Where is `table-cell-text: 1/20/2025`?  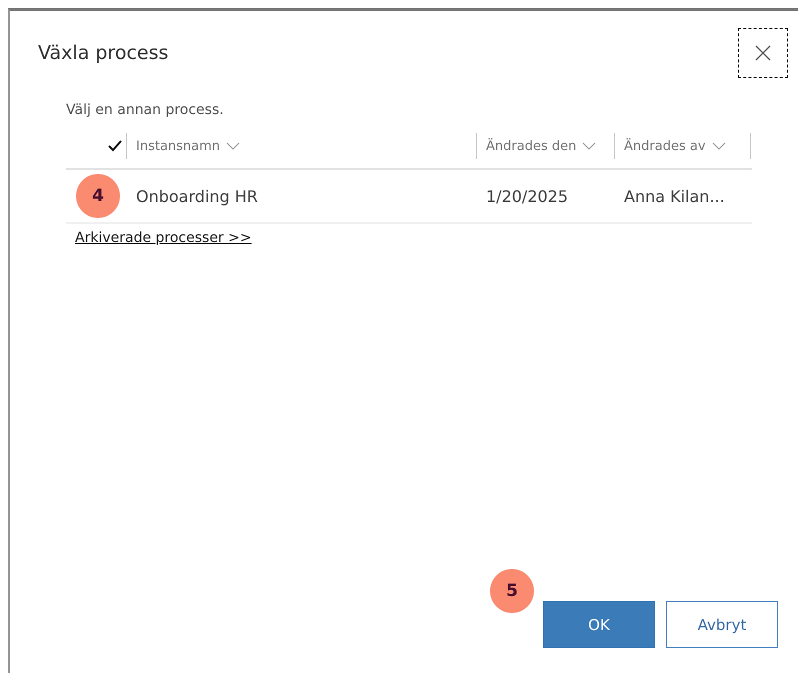 table-cell-text: 1/20/2025 is located at coordinates (527, 196).